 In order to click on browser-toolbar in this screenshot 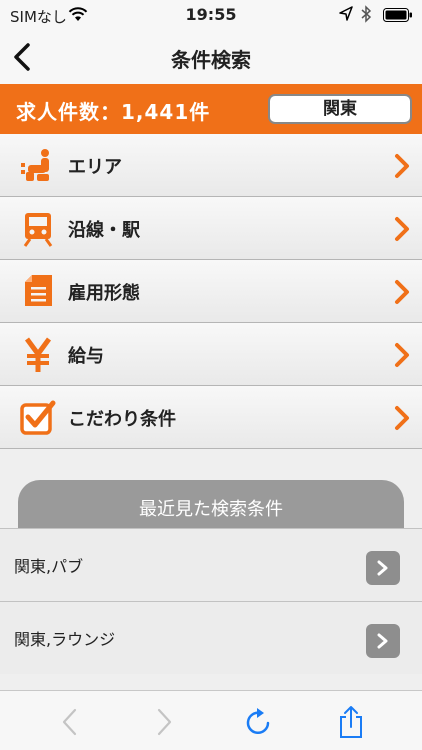, I will do `click(211, 720)`.